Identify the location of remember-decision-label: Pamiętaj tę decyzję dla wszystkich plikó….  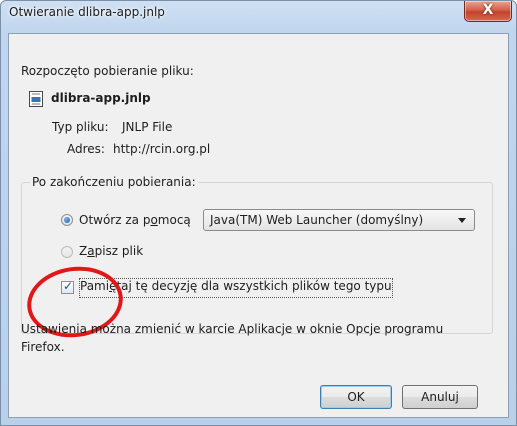
(236, 288).